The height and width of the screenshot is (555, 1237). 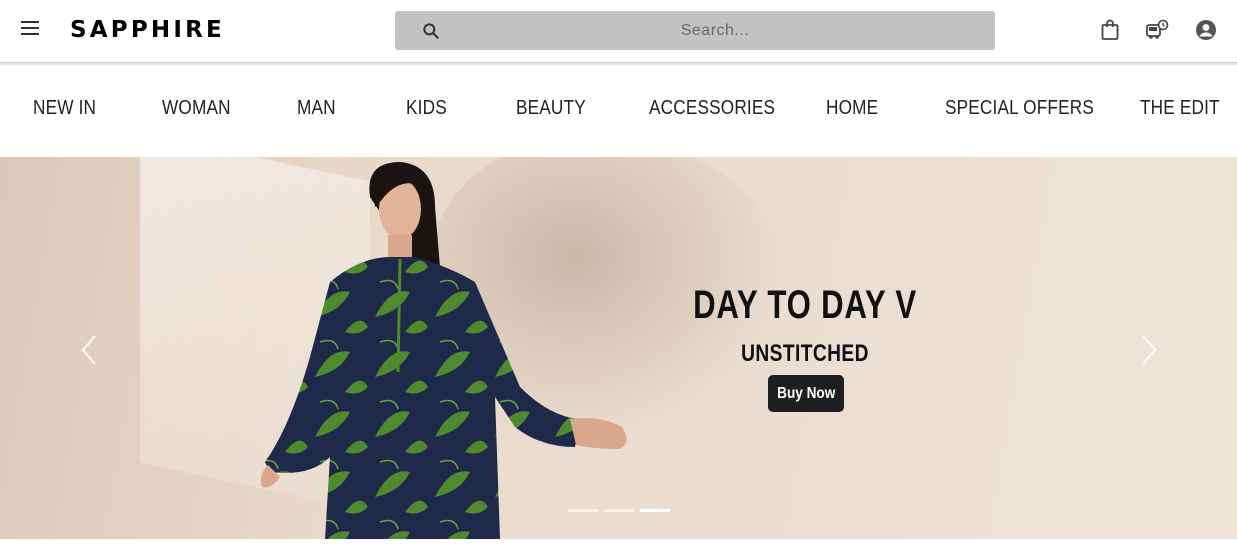 I want to click on nav-item-the-edit: THE EDIT, so click(x=1180, y=108).